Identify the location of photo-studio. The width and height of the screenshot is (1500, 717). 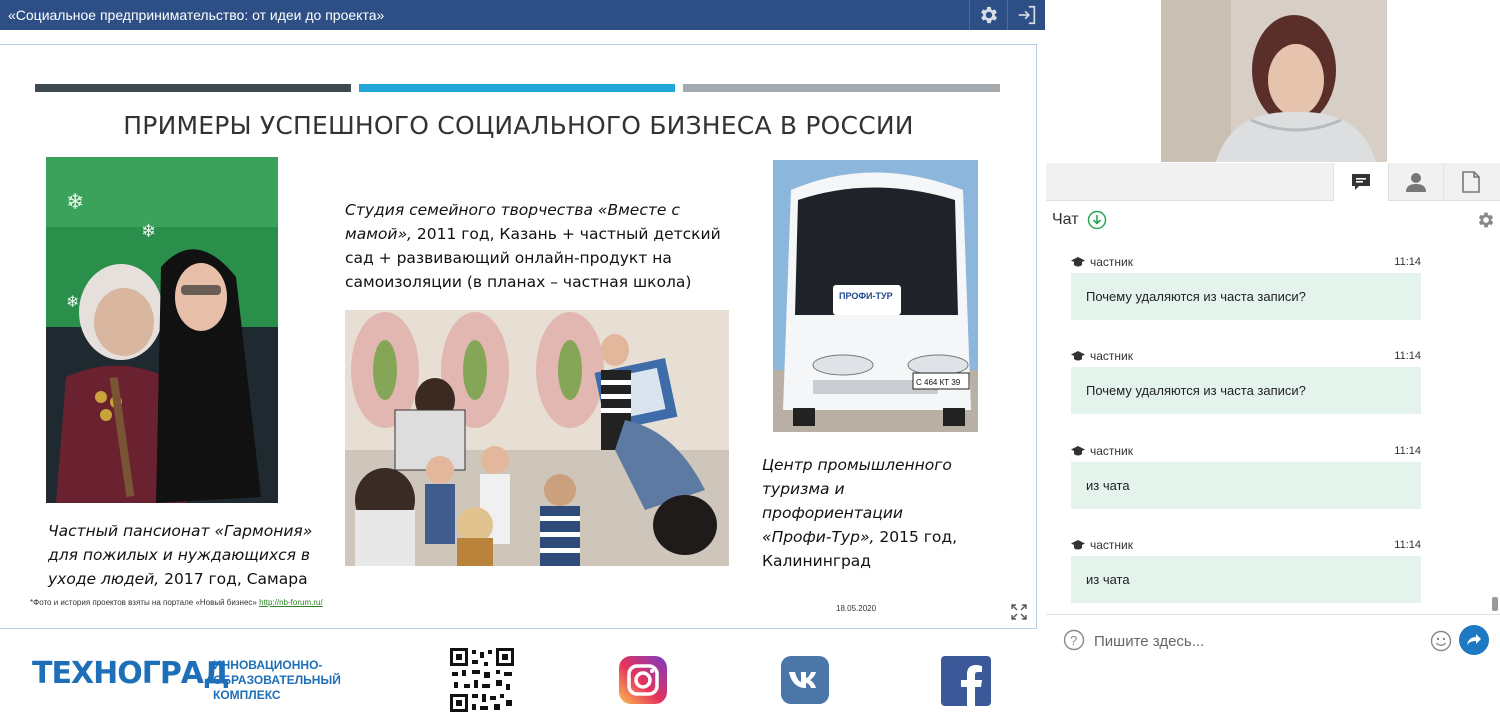
(537, 438).